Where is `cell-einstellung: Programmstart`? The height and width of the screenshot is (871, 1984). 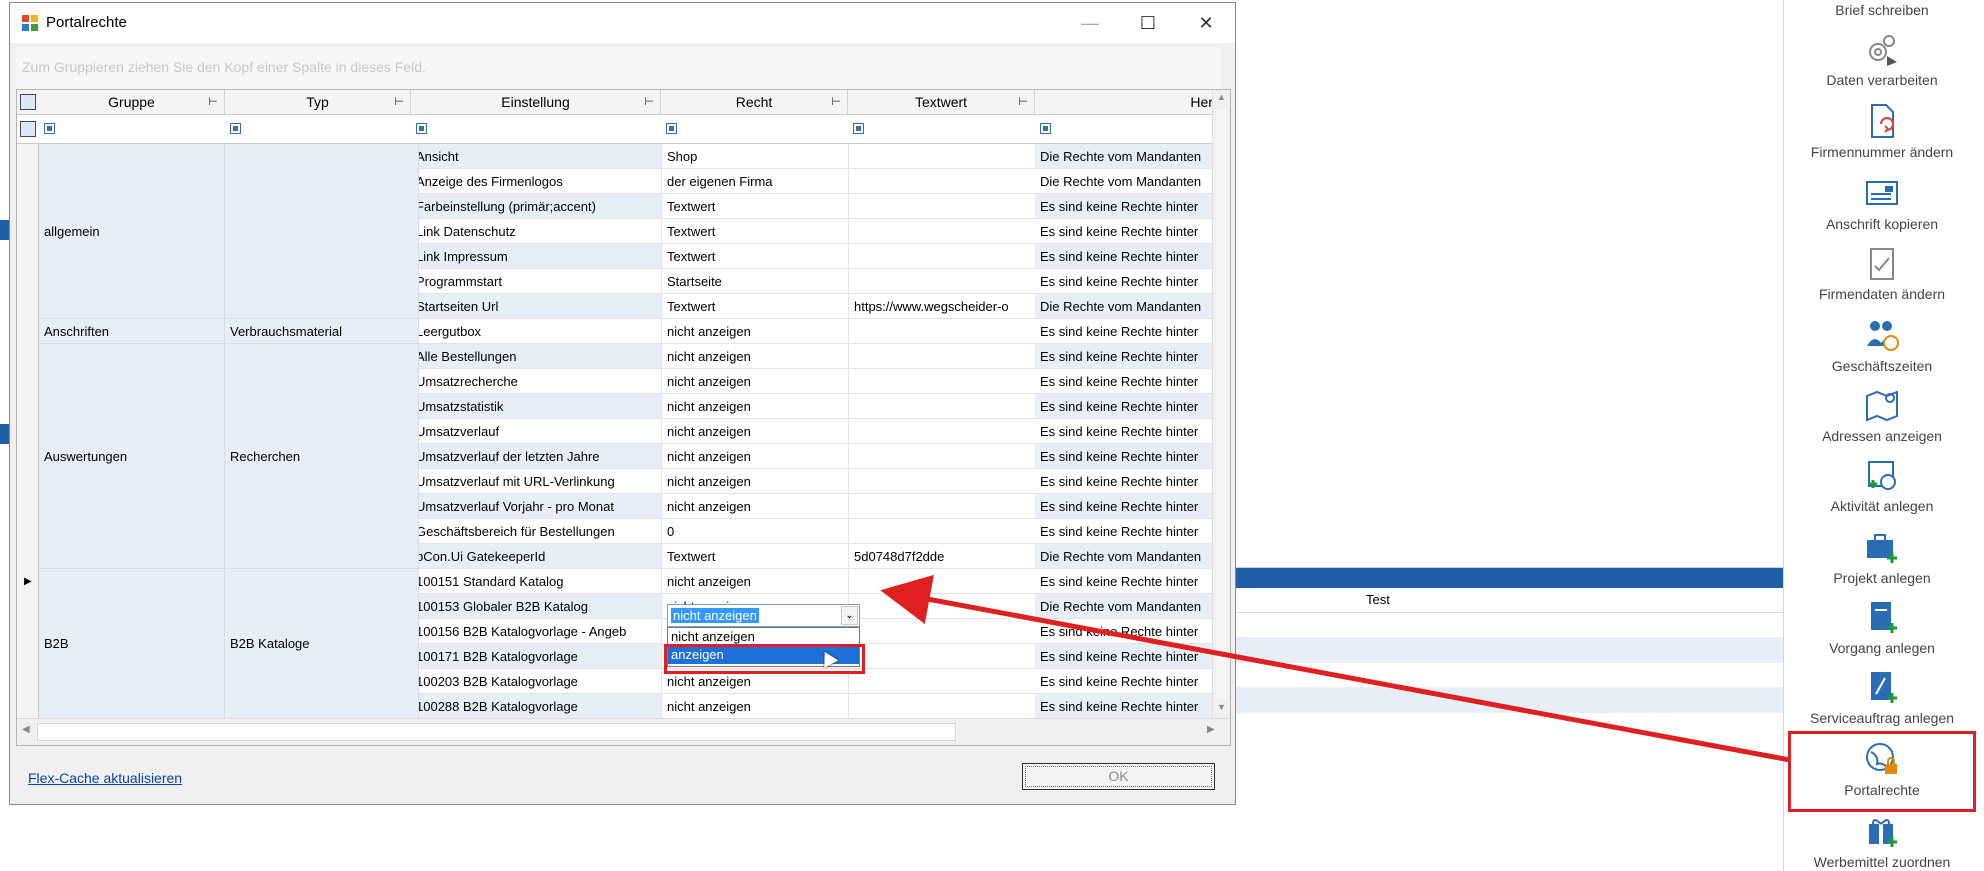 cell-einstellung: Programmstart is located at coordinates (536, 281).